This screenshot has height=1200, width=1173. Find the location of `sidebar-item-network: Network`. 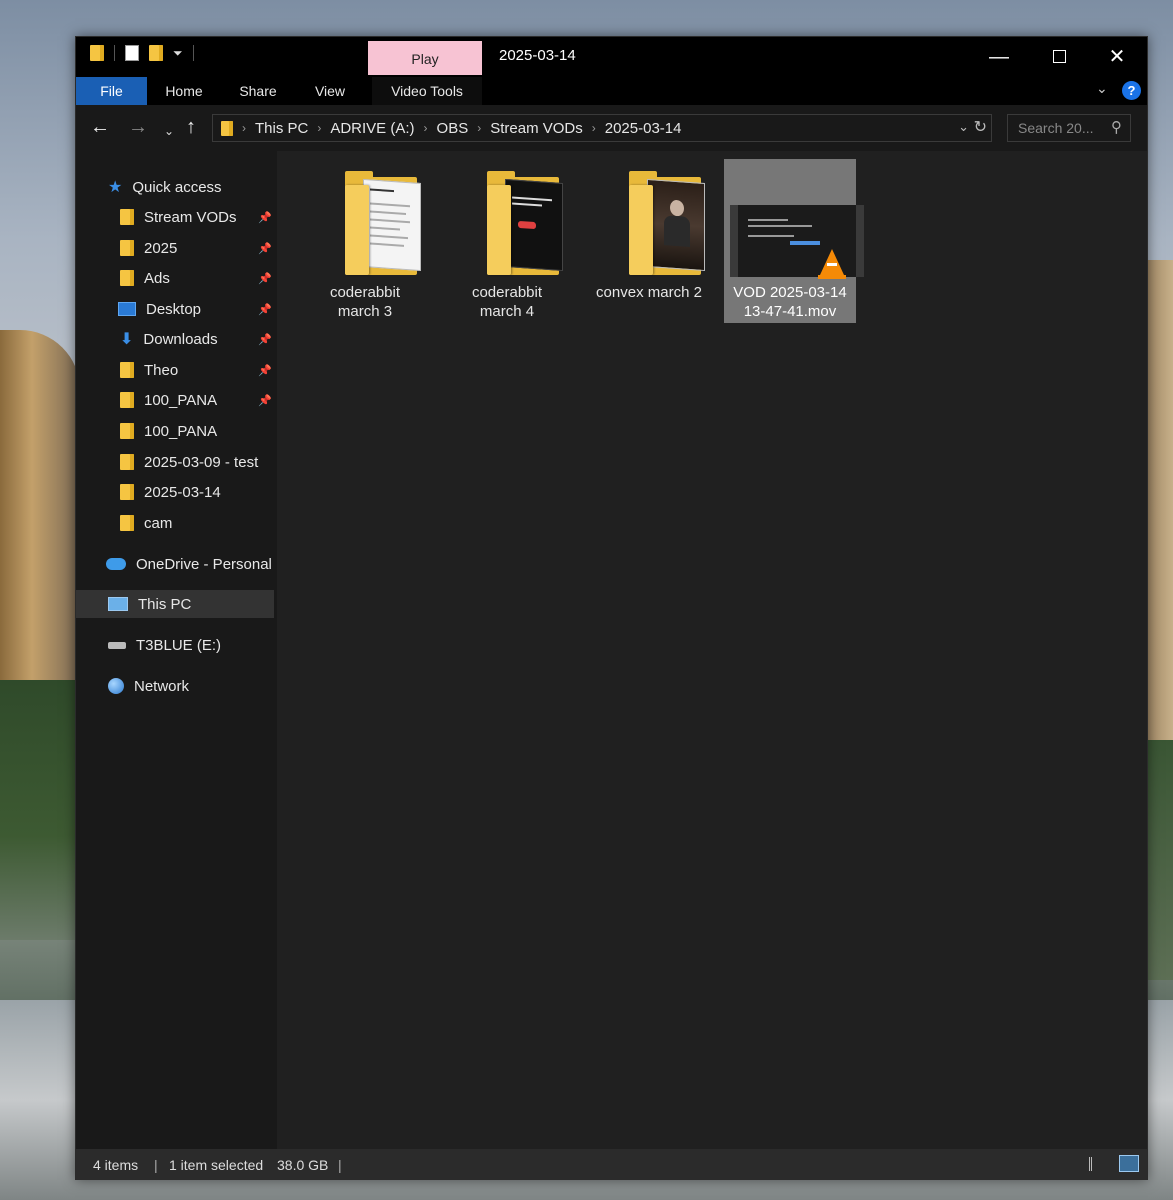

sidebar-item-network: Network is located at coordinates (148, 686).